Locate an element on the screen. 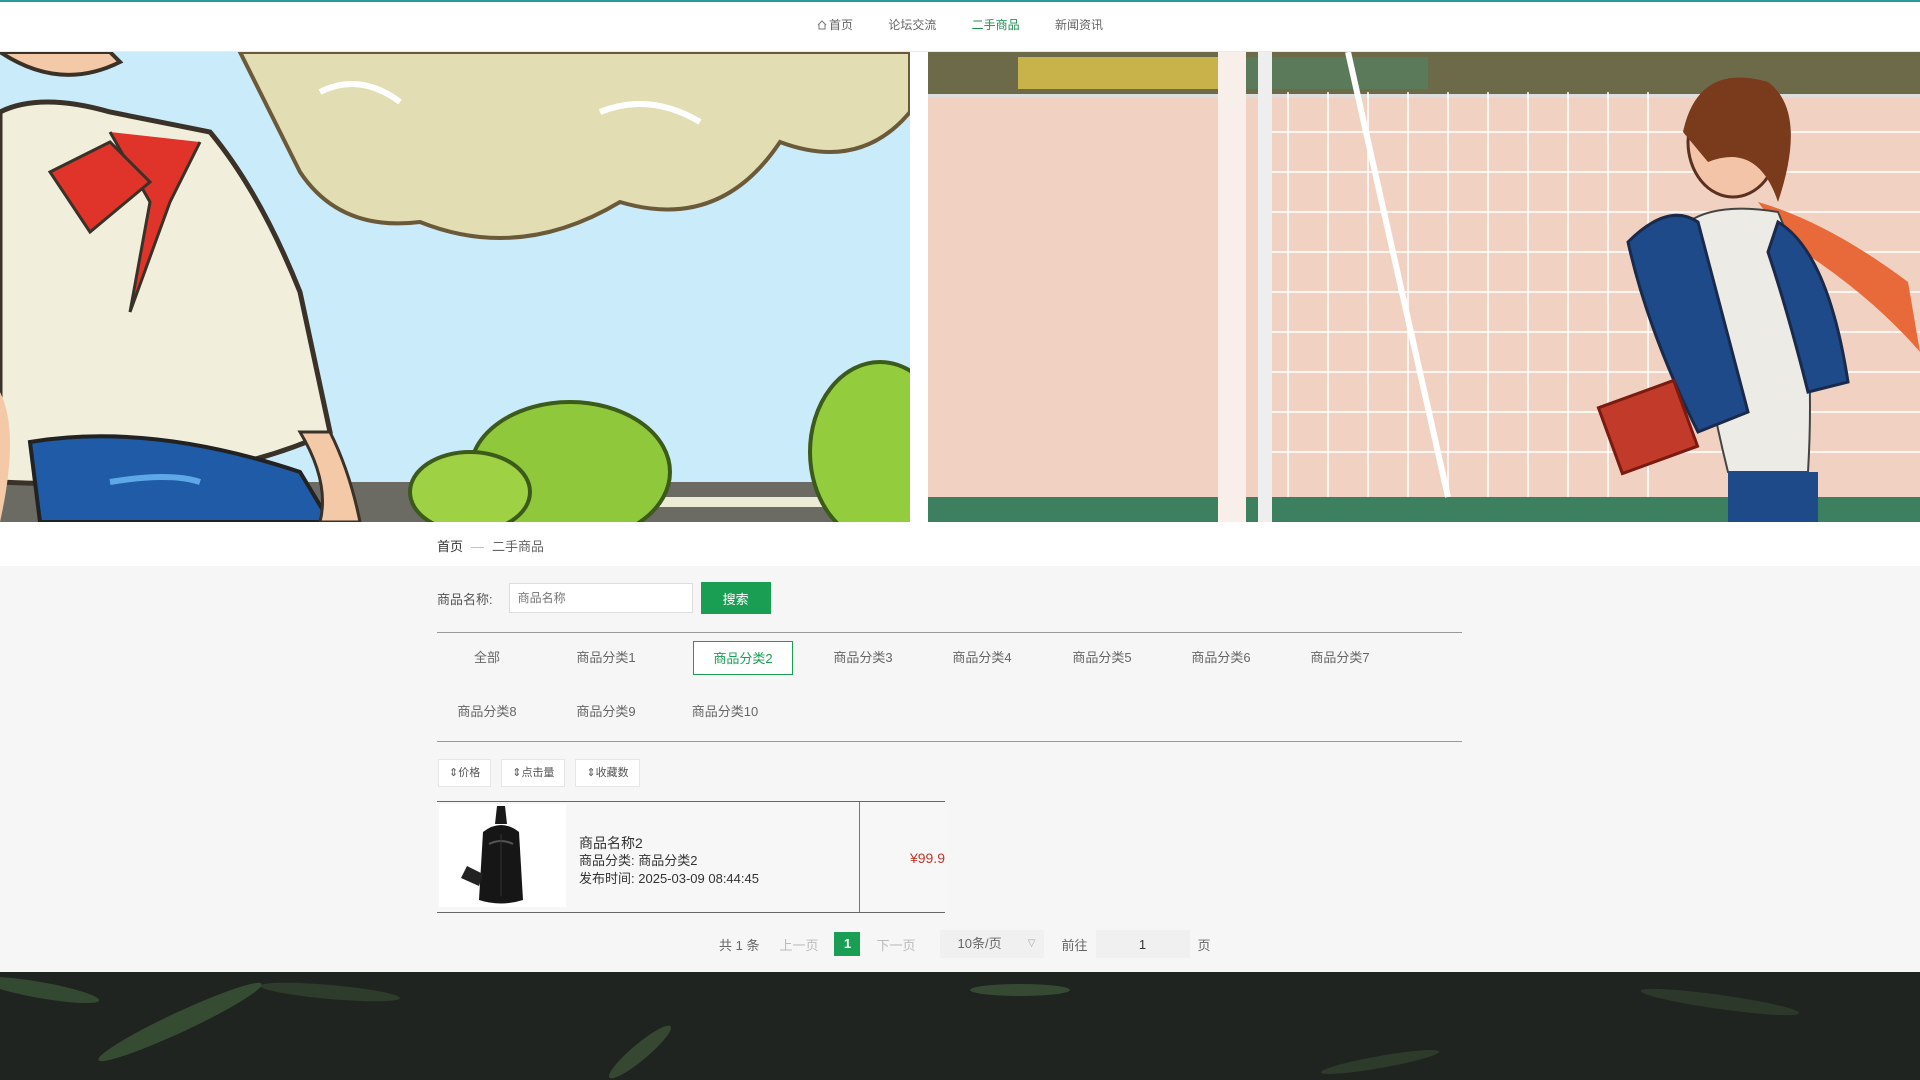 Image resolution: width=1920 pixels, height=1080 pixels. category-all: 全部 is located at coordinates (487, 658).